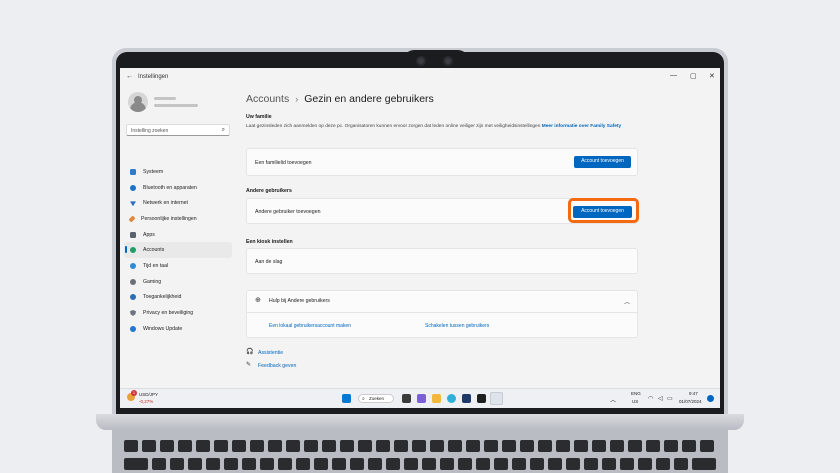  I want to click on globe-icon: ⊕, so click(258, 300).